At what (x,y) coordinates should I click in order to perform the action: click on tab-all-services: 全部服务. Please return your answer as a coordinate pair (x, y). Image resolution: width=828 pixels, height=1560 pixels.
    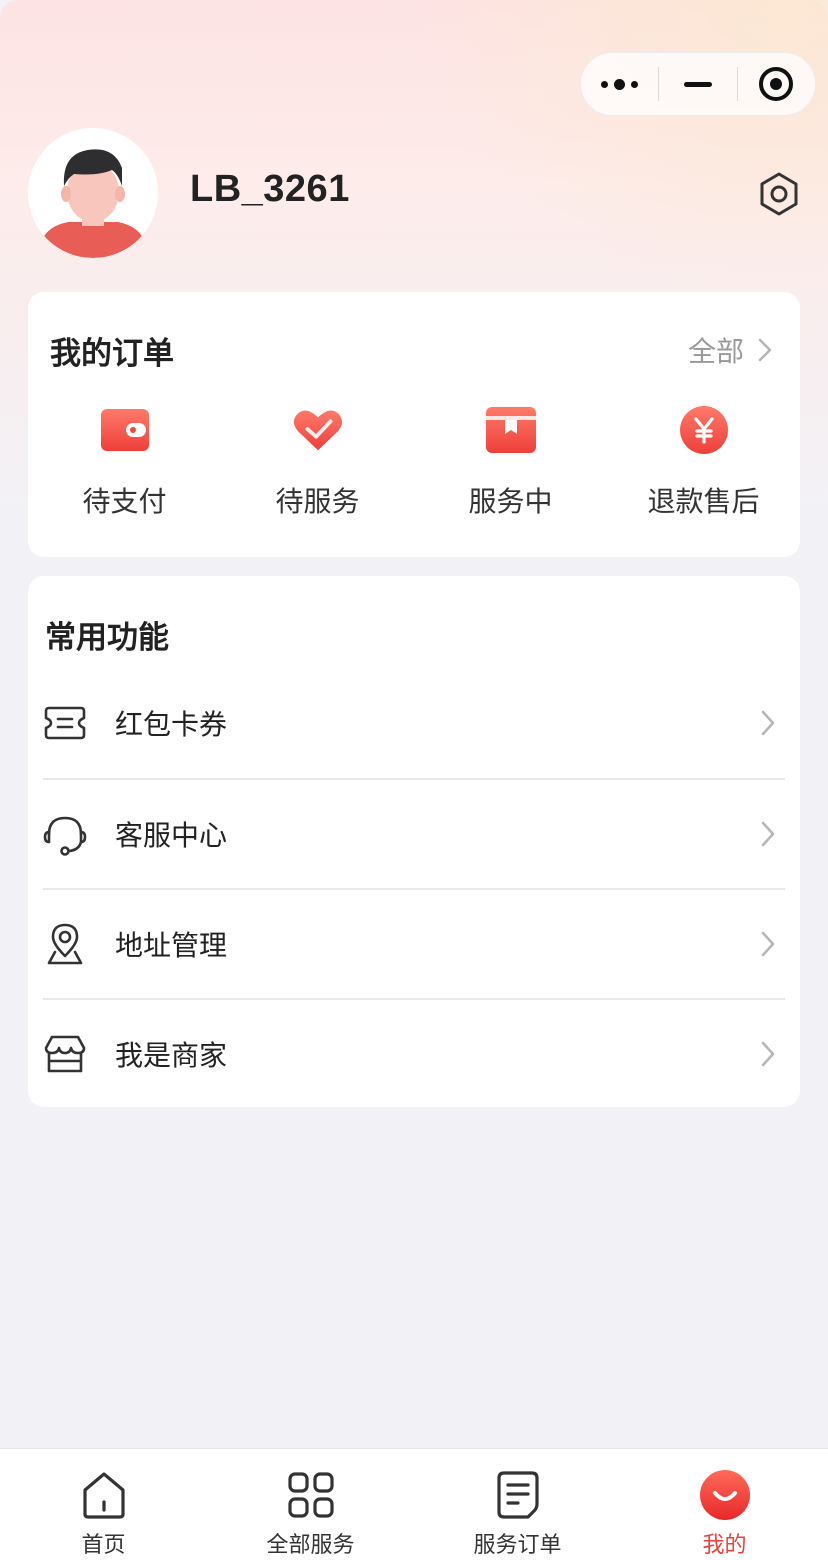
    Looking at the image, I should click on (310, 1504).